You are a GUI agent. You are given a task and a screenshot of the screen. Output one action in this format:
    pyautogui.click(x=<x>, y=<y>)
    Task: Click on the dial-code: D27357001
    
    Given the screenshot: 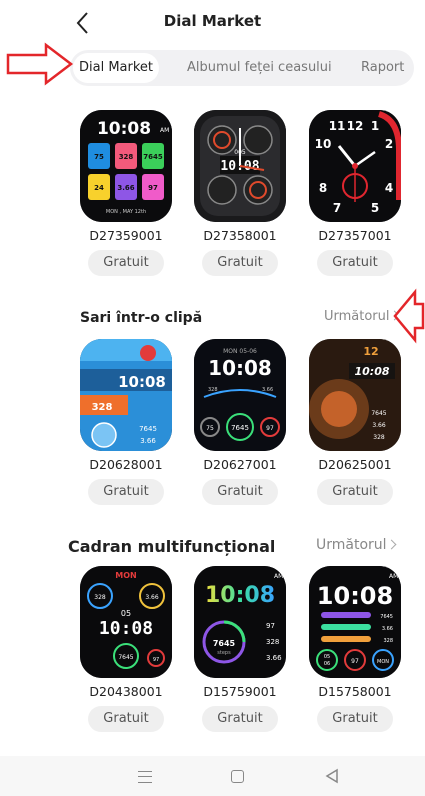 What is the action you would take?
    pyautogui.click(x=355, y=235)
    